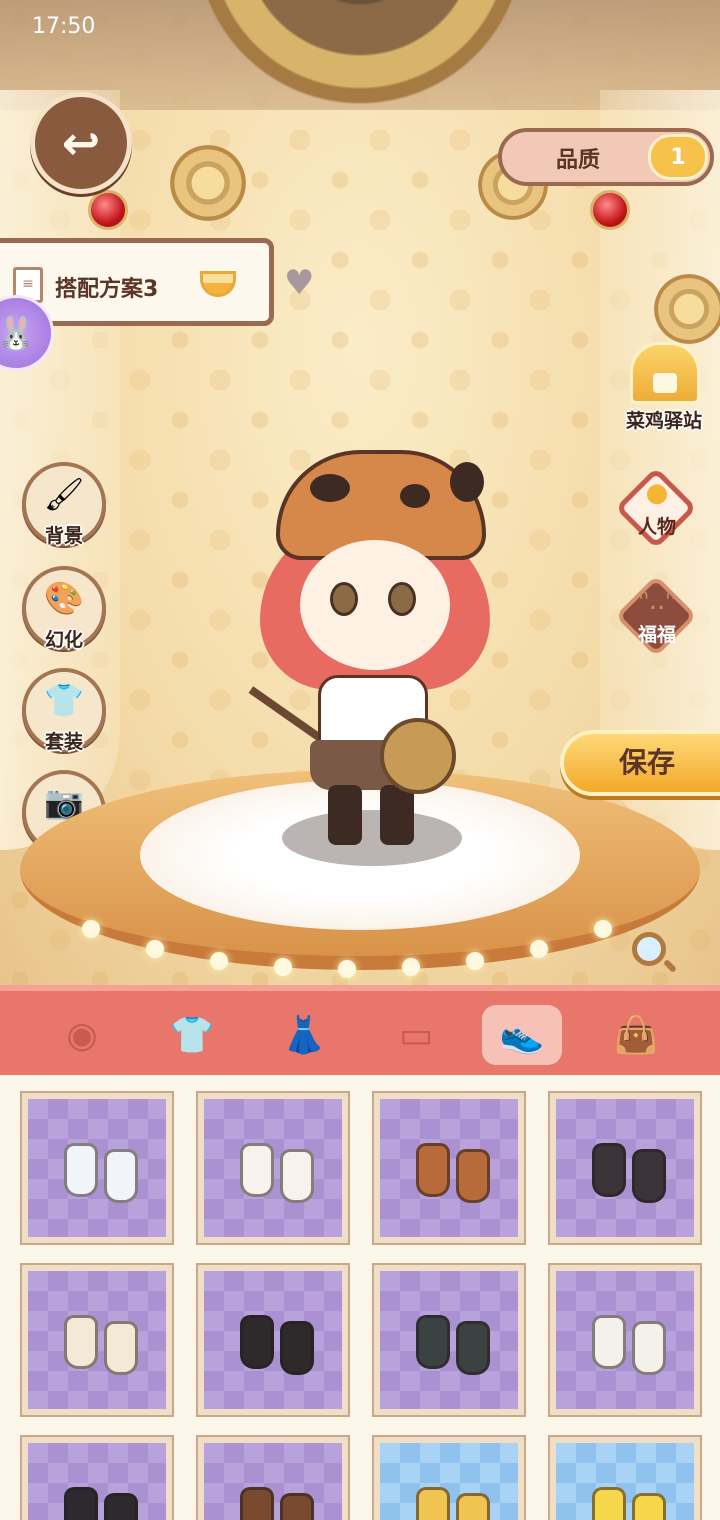 Image resolution: width=720 pixels, height=1520 pixels. I want to click on left-boot, so click(345, 815).